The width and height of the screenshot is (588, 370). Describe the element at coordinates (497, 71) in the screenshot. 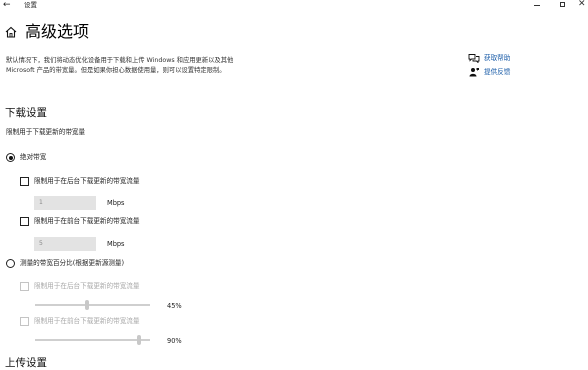

I see `feedback-label: 提供反馈` at that location.